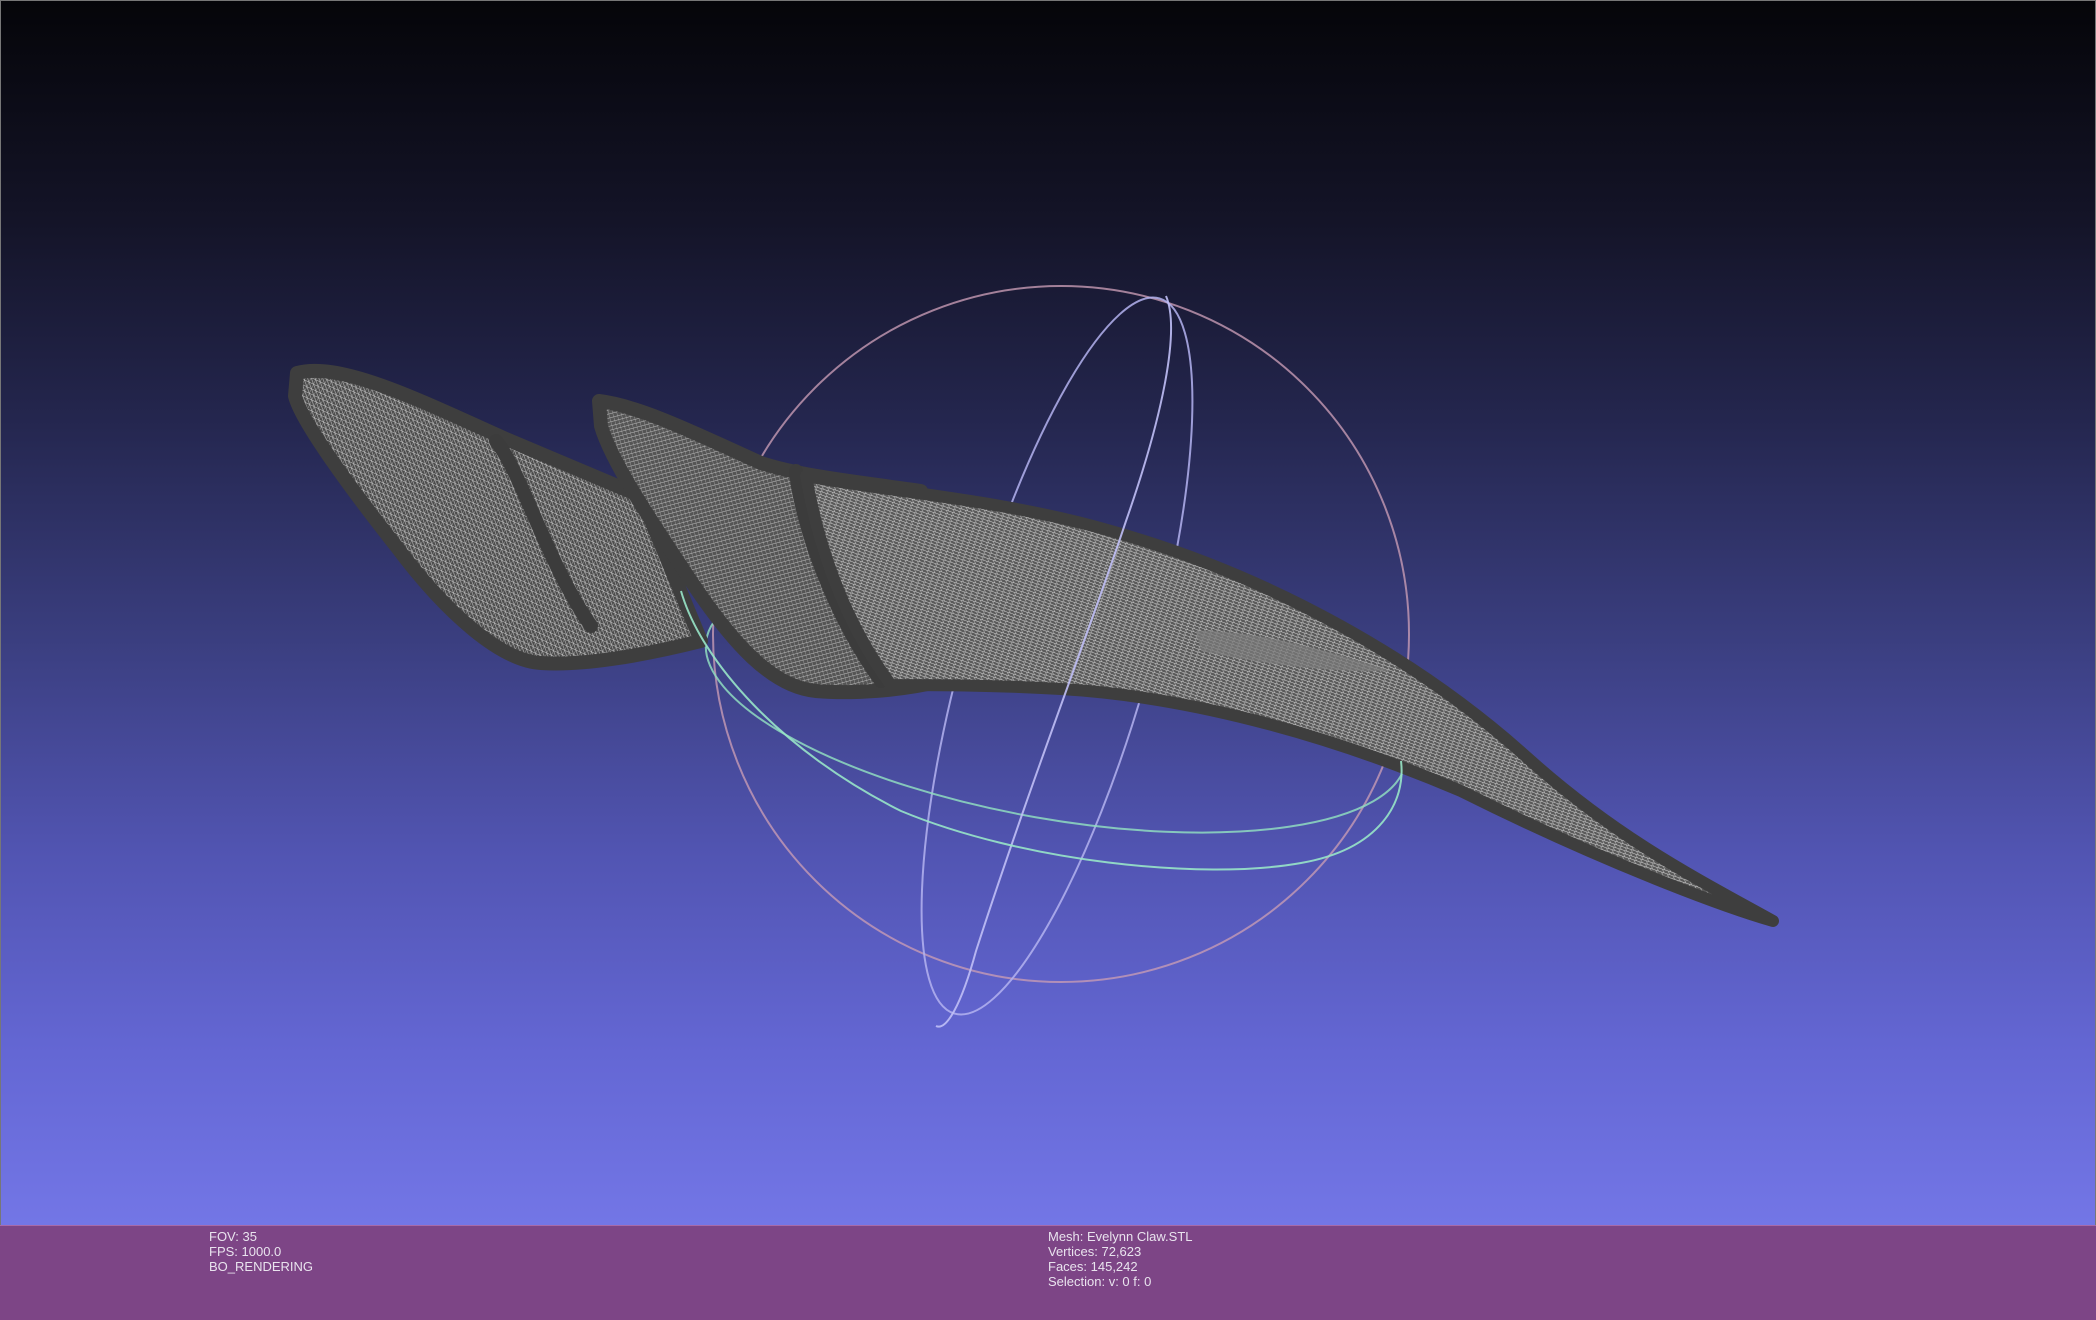  What do you see at coordinates (1093, 1266) in the screenshot?
I see `face-count: Faces: 145,242` at bounding box center [1093, 1266].